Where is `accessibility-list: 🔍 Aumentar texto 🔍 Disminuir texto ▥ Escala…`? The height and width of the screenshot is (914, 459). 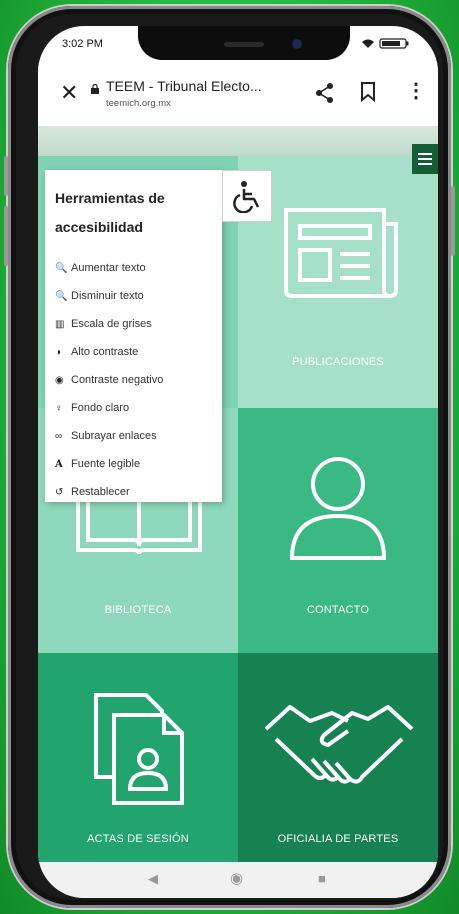 accessibility-list: 🔍 Aumentar texto 🔍 Disminuir texto ▥ Escala… is located at coordinates (109, 380).